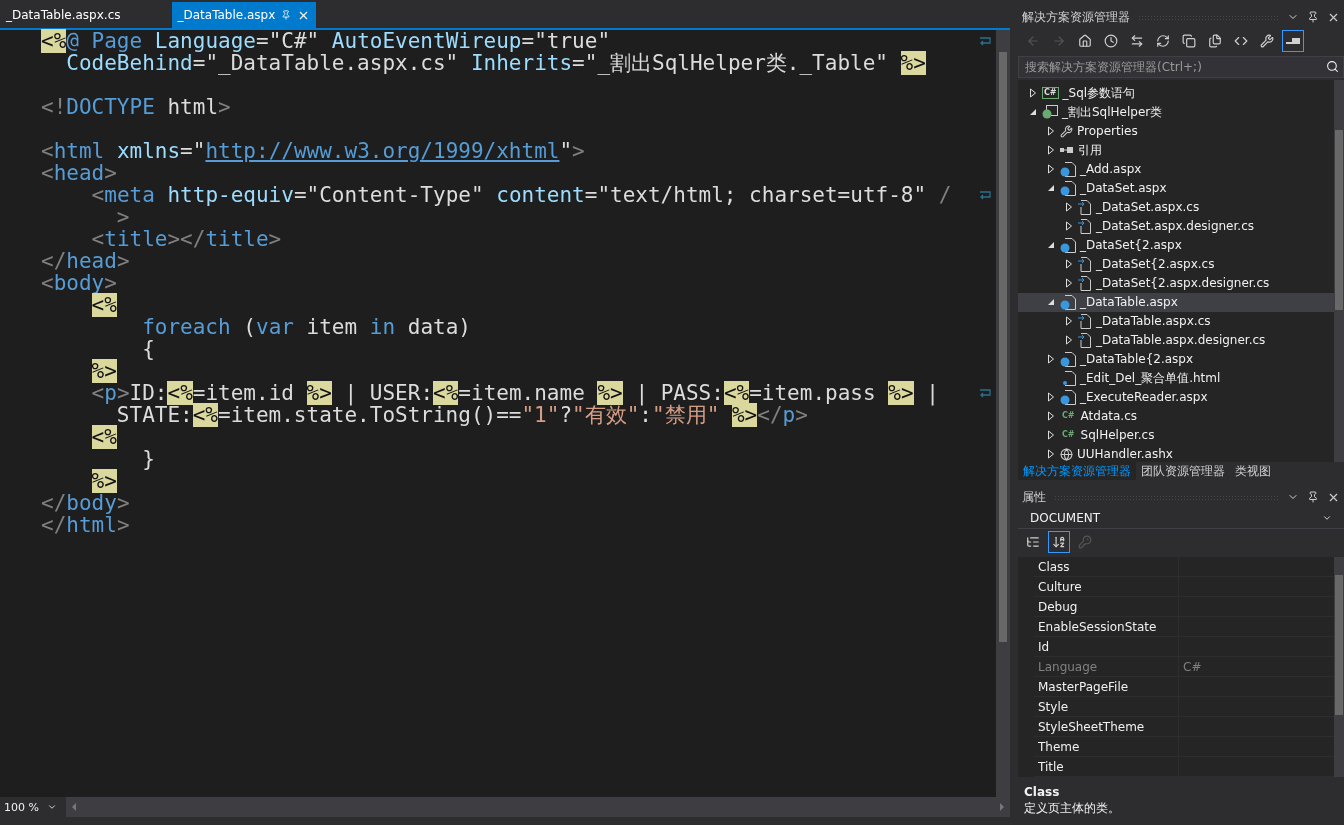 The height and width of the screenshot is (825, 1344). What do you see at coordinates (1106, 706) in the screenshot?
I see `property-name: Style` at bounding box center [1106, 706].